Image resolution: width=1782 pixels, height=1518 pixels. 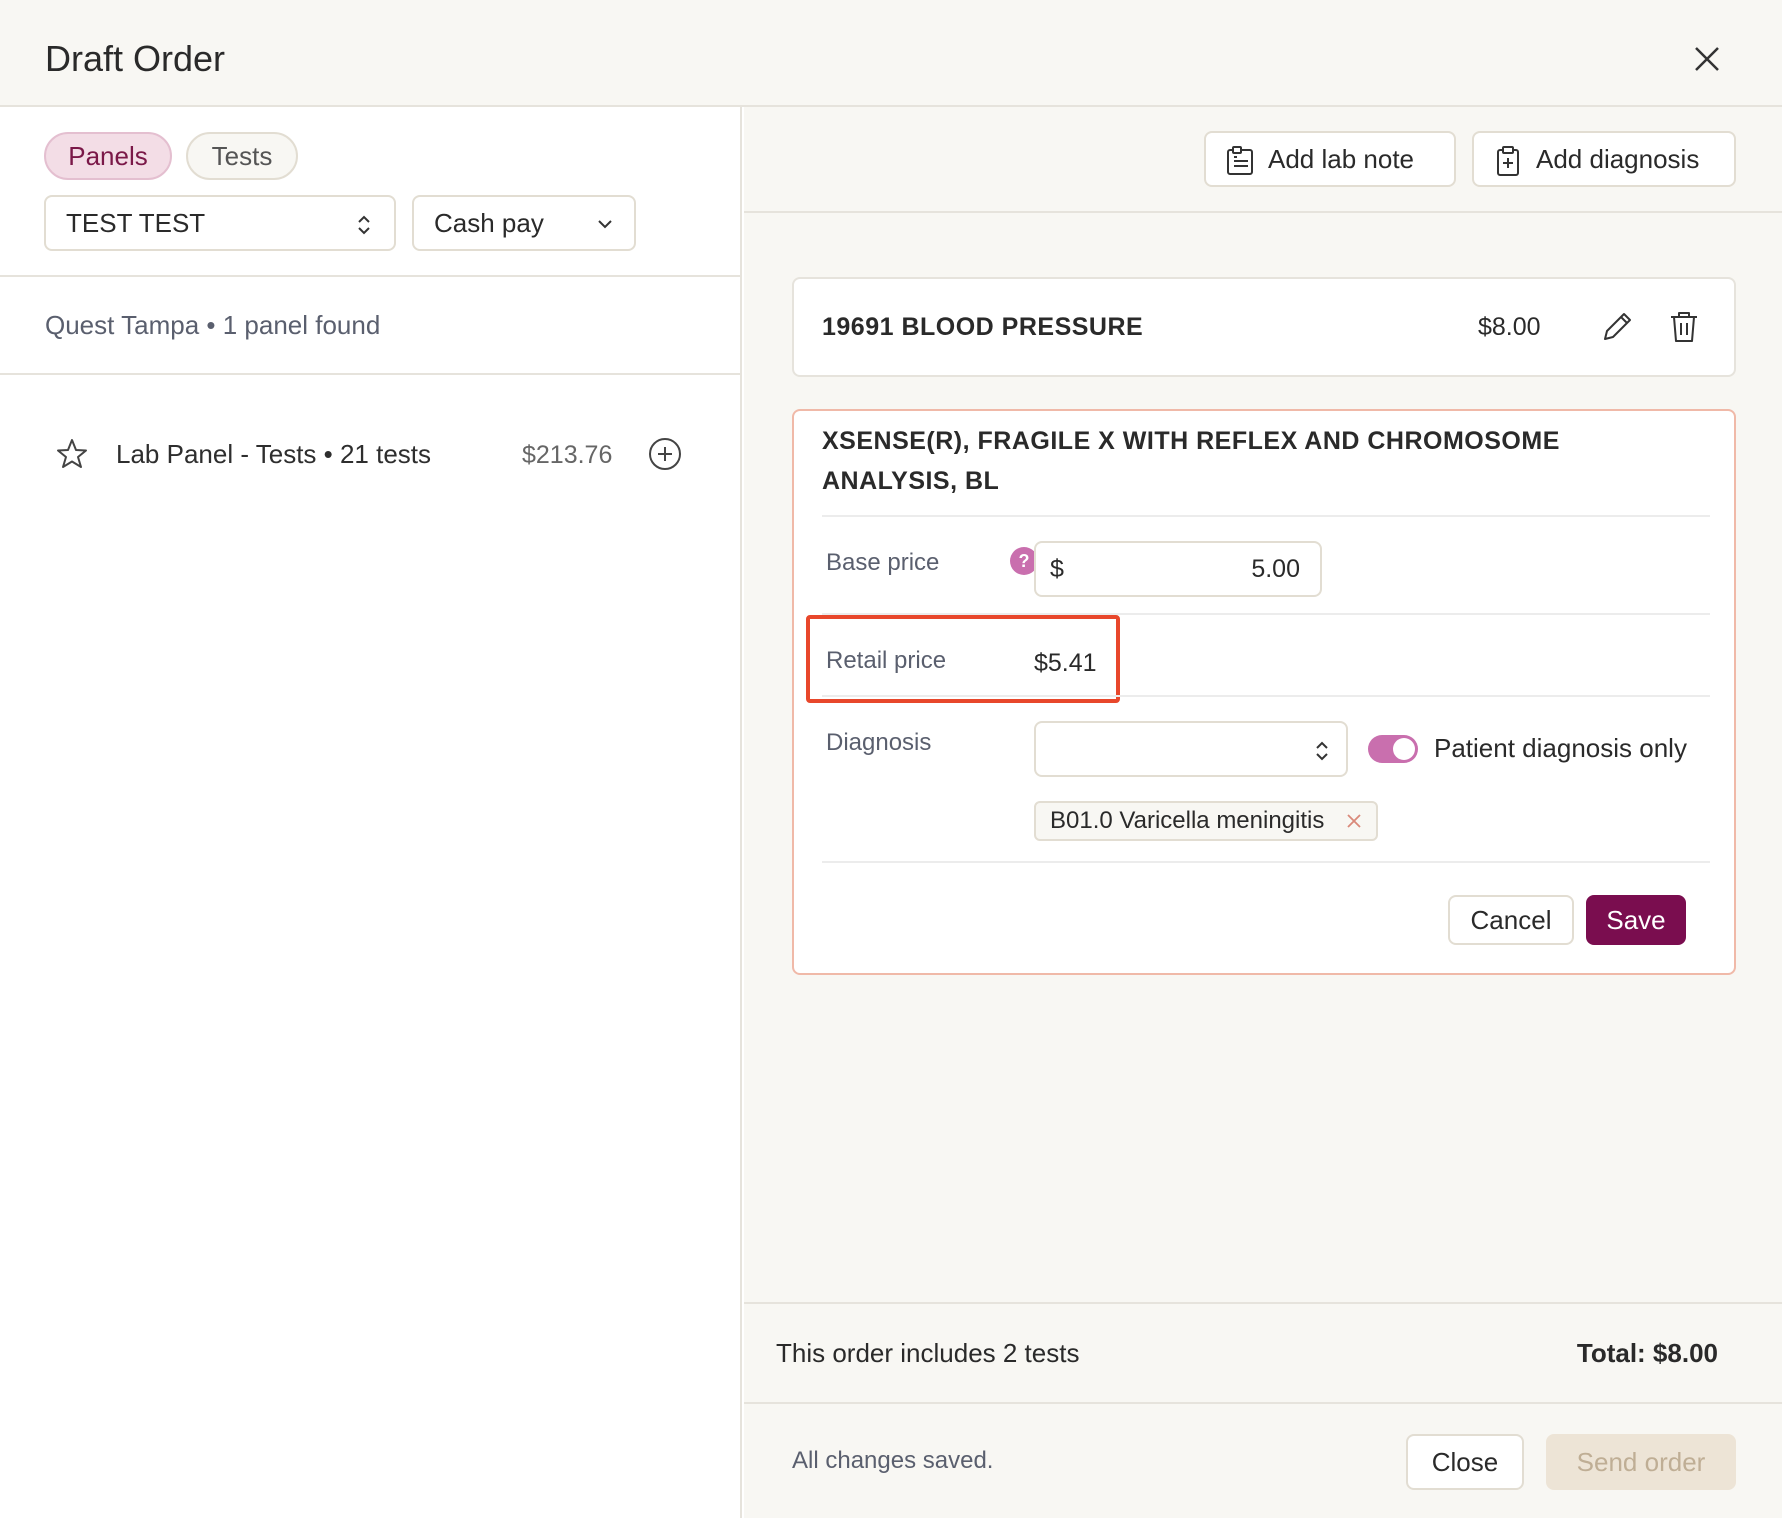 What do you see at coordinates (893, 1460) in the screenshot?
I see `save-status: All changes saved.` at bounding box center [893, 1460].